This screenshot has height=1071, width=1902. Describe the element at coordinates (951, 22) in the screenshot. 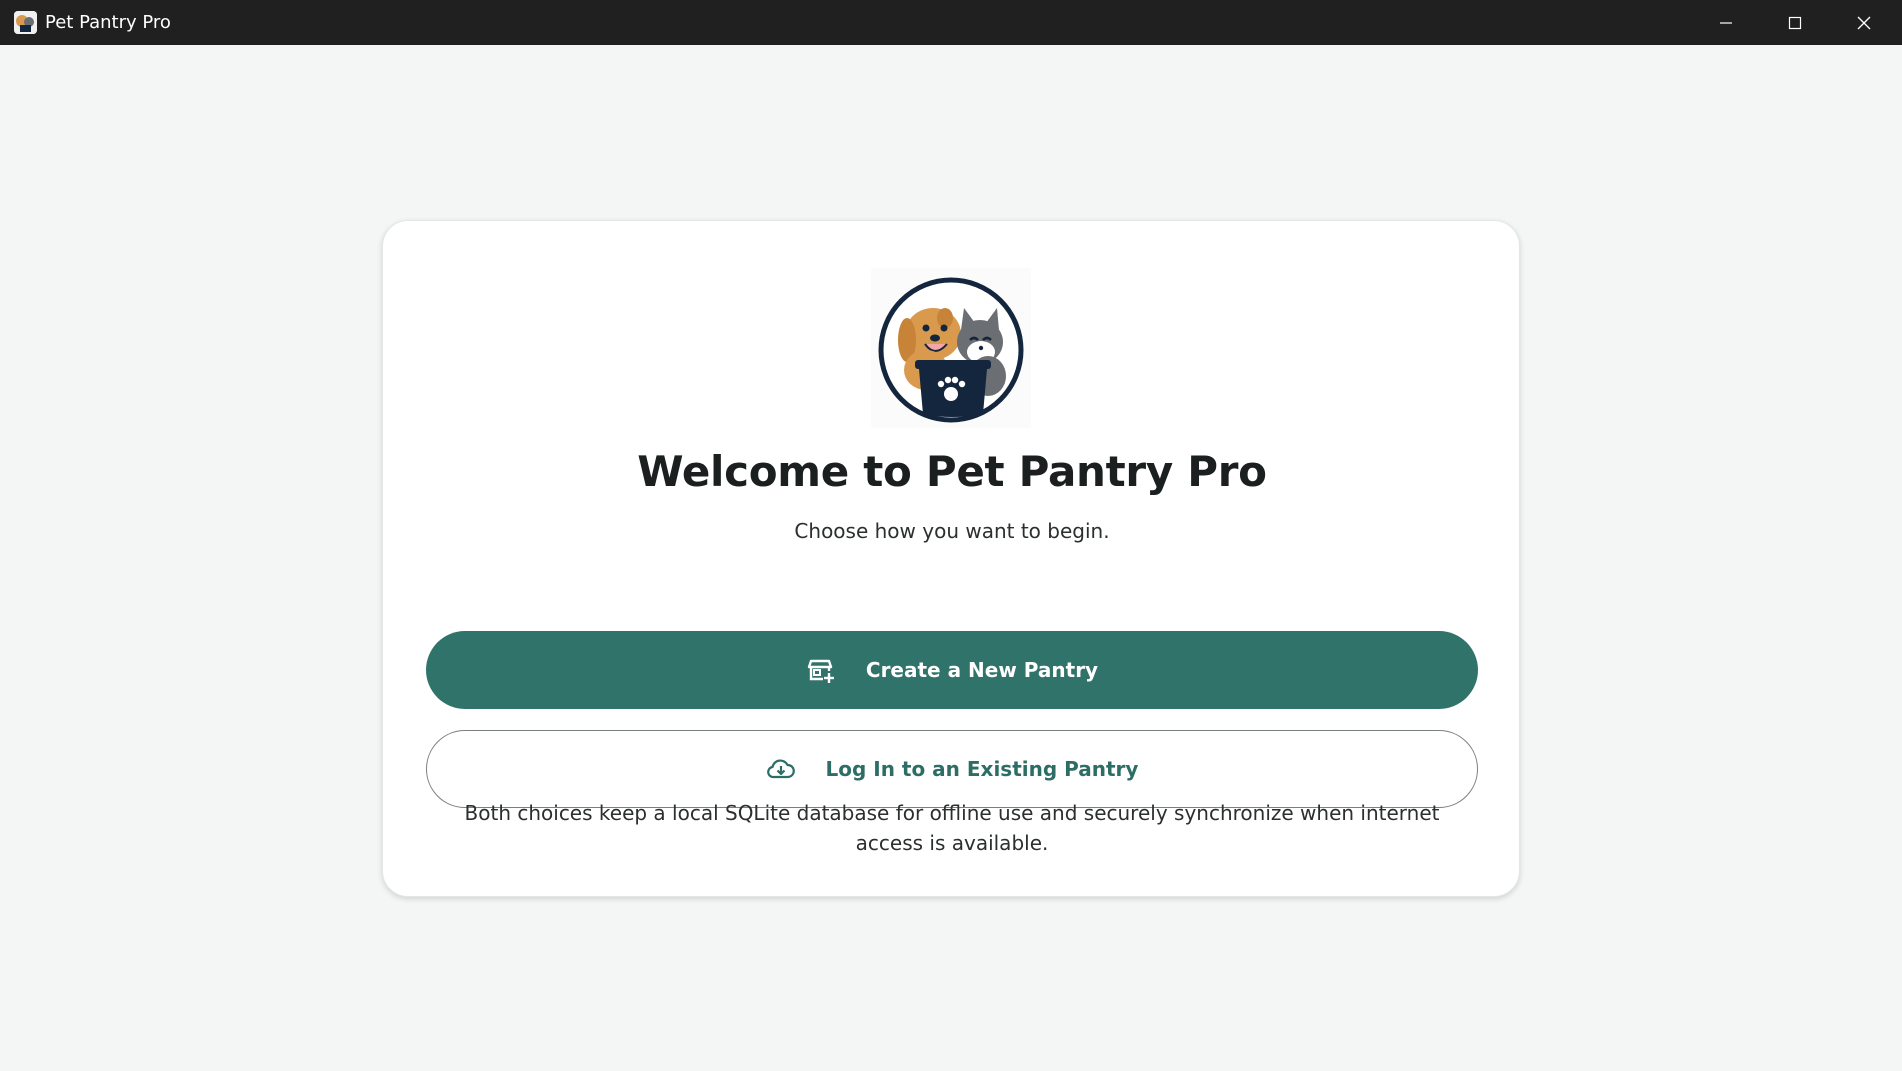

I see `title-bar: Pet Pantry Pro` at that location.